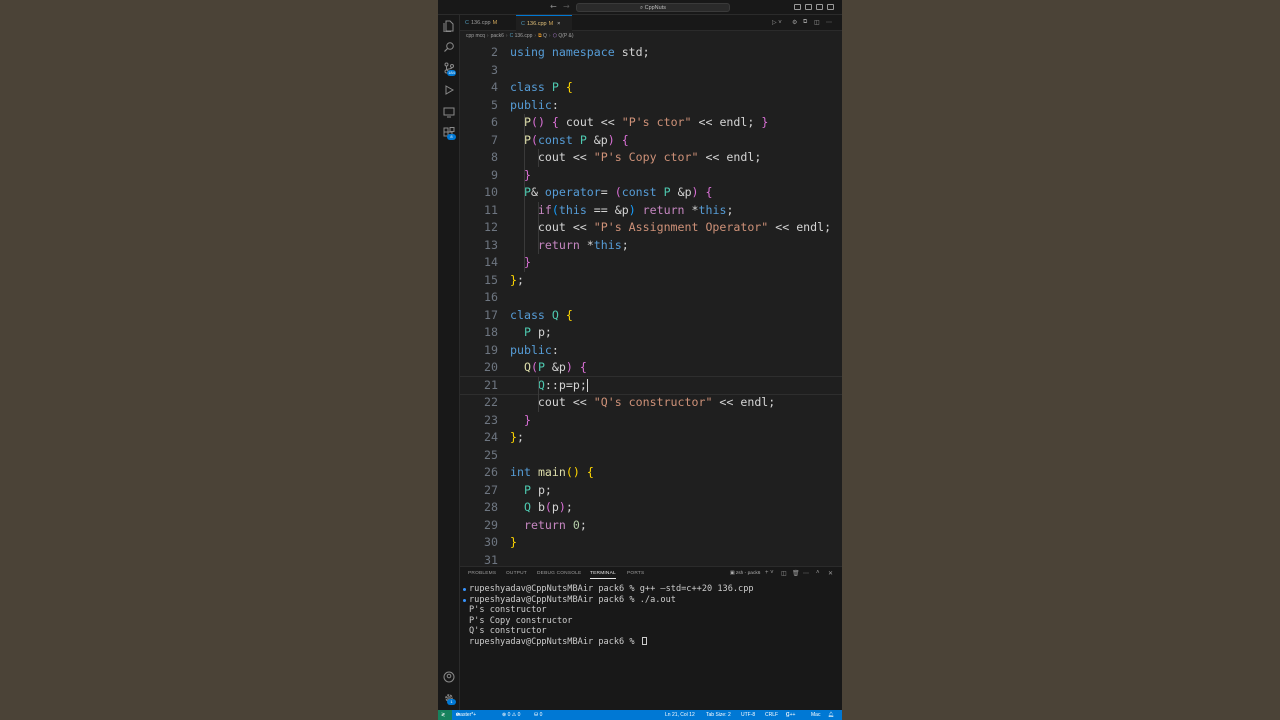 This screenshot has width=1280, height=720. I want to click on code-line: 3, so click(651, 71).